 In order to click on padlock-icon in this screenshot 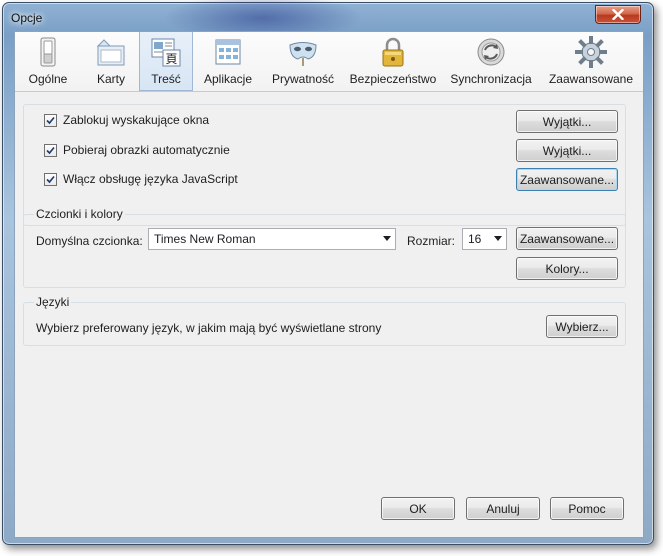, I will do `click(393, 52)`.